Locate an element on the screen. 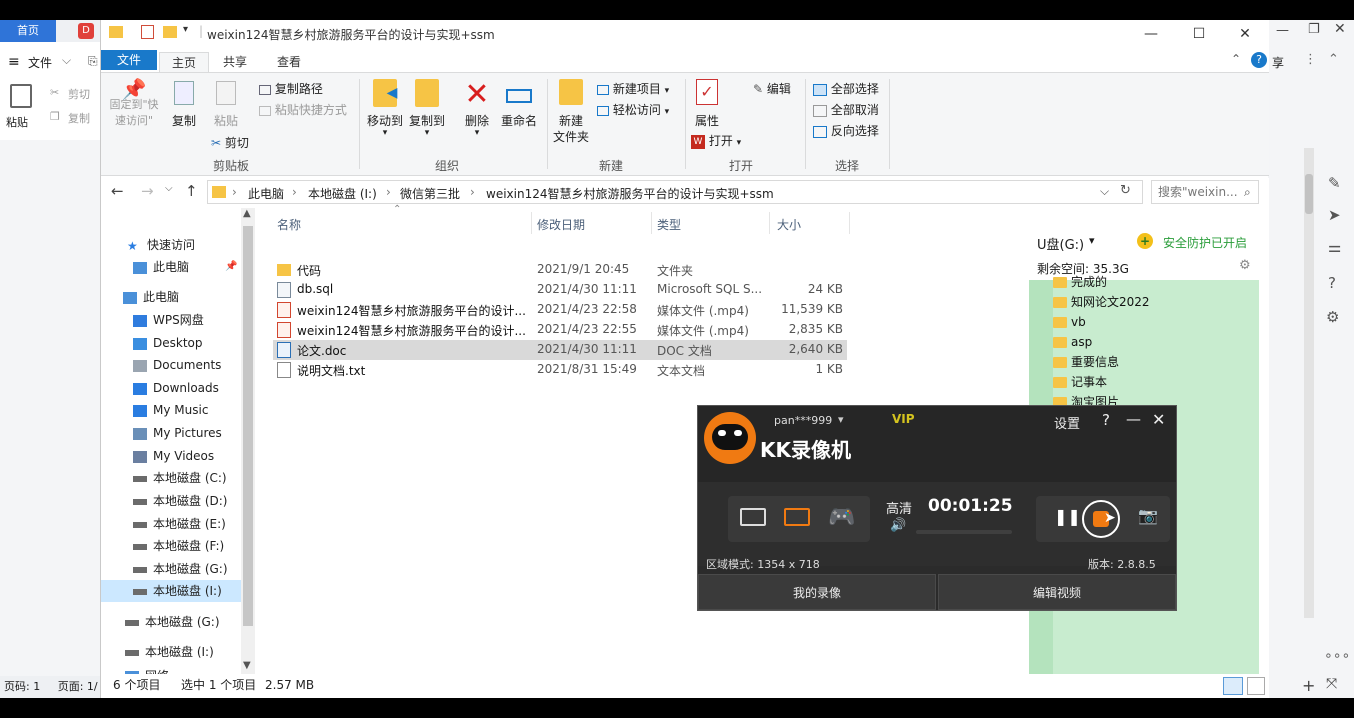  sidebar-item: My Pictures is located at coordinates (171, 433).